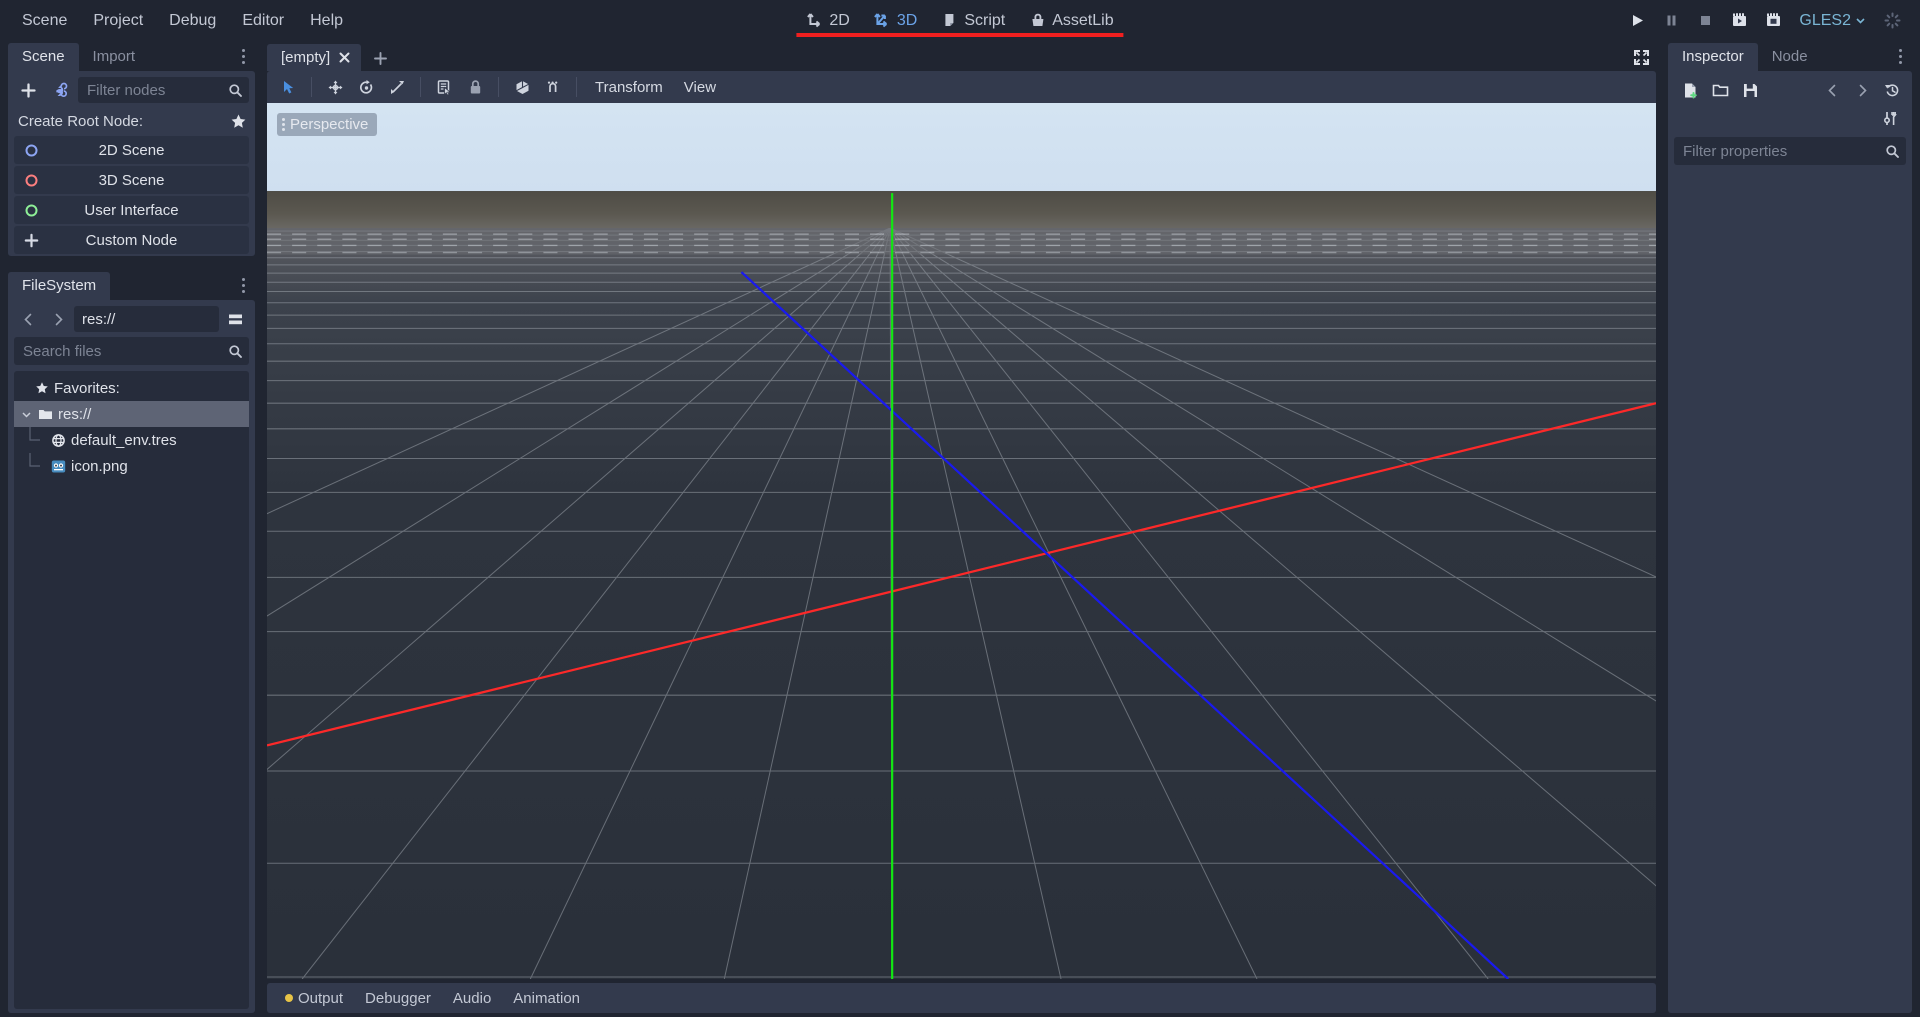 The width and height of the screenshot is (1920, 1017). What do you see at coordinates (60, 90) in the screenshot?
I see `instance-scene-button` at bounding box center [60, 90].